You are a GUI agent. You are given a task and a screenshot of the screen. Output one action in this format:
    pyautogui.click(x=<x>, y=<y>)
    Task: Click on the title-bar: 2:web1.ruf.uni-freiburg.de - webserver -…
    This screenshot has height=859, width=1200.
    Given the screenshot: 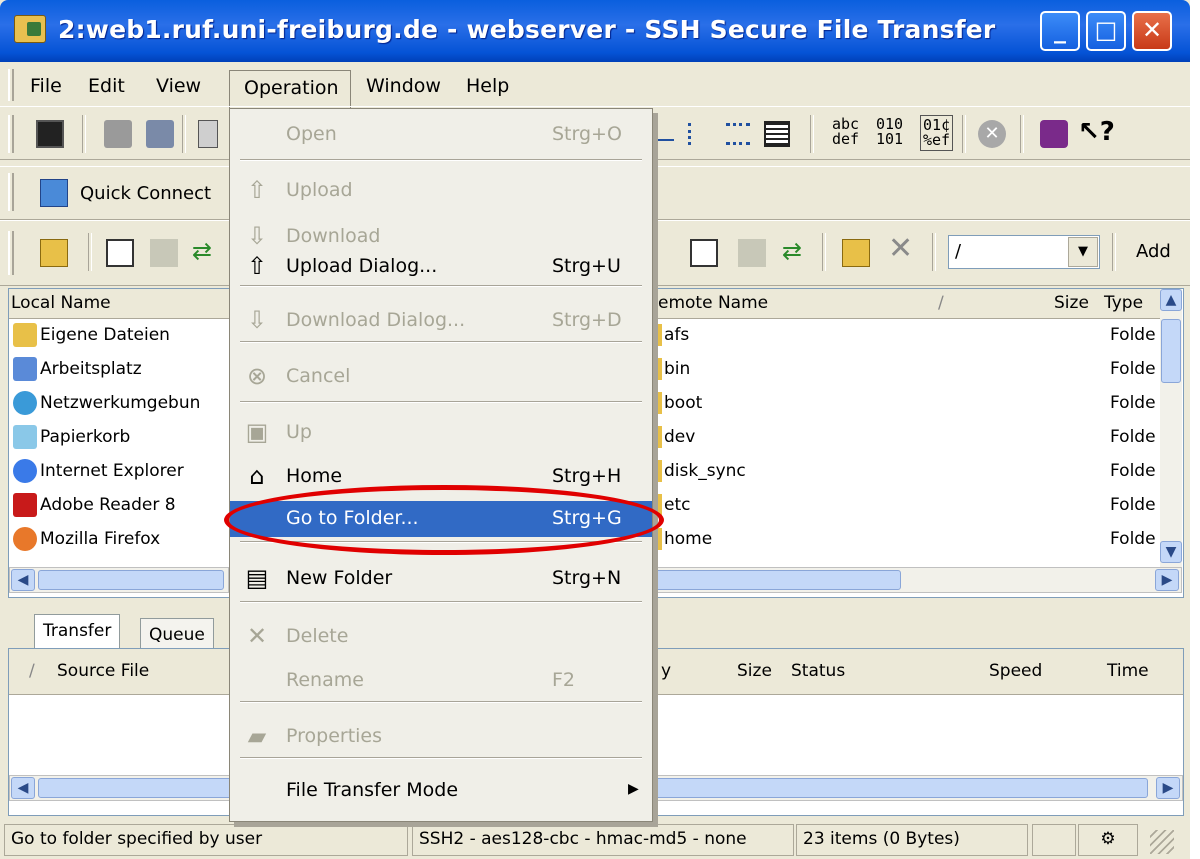 What is the action you would take?
    pyautogui.click(x=595, y=31)
    